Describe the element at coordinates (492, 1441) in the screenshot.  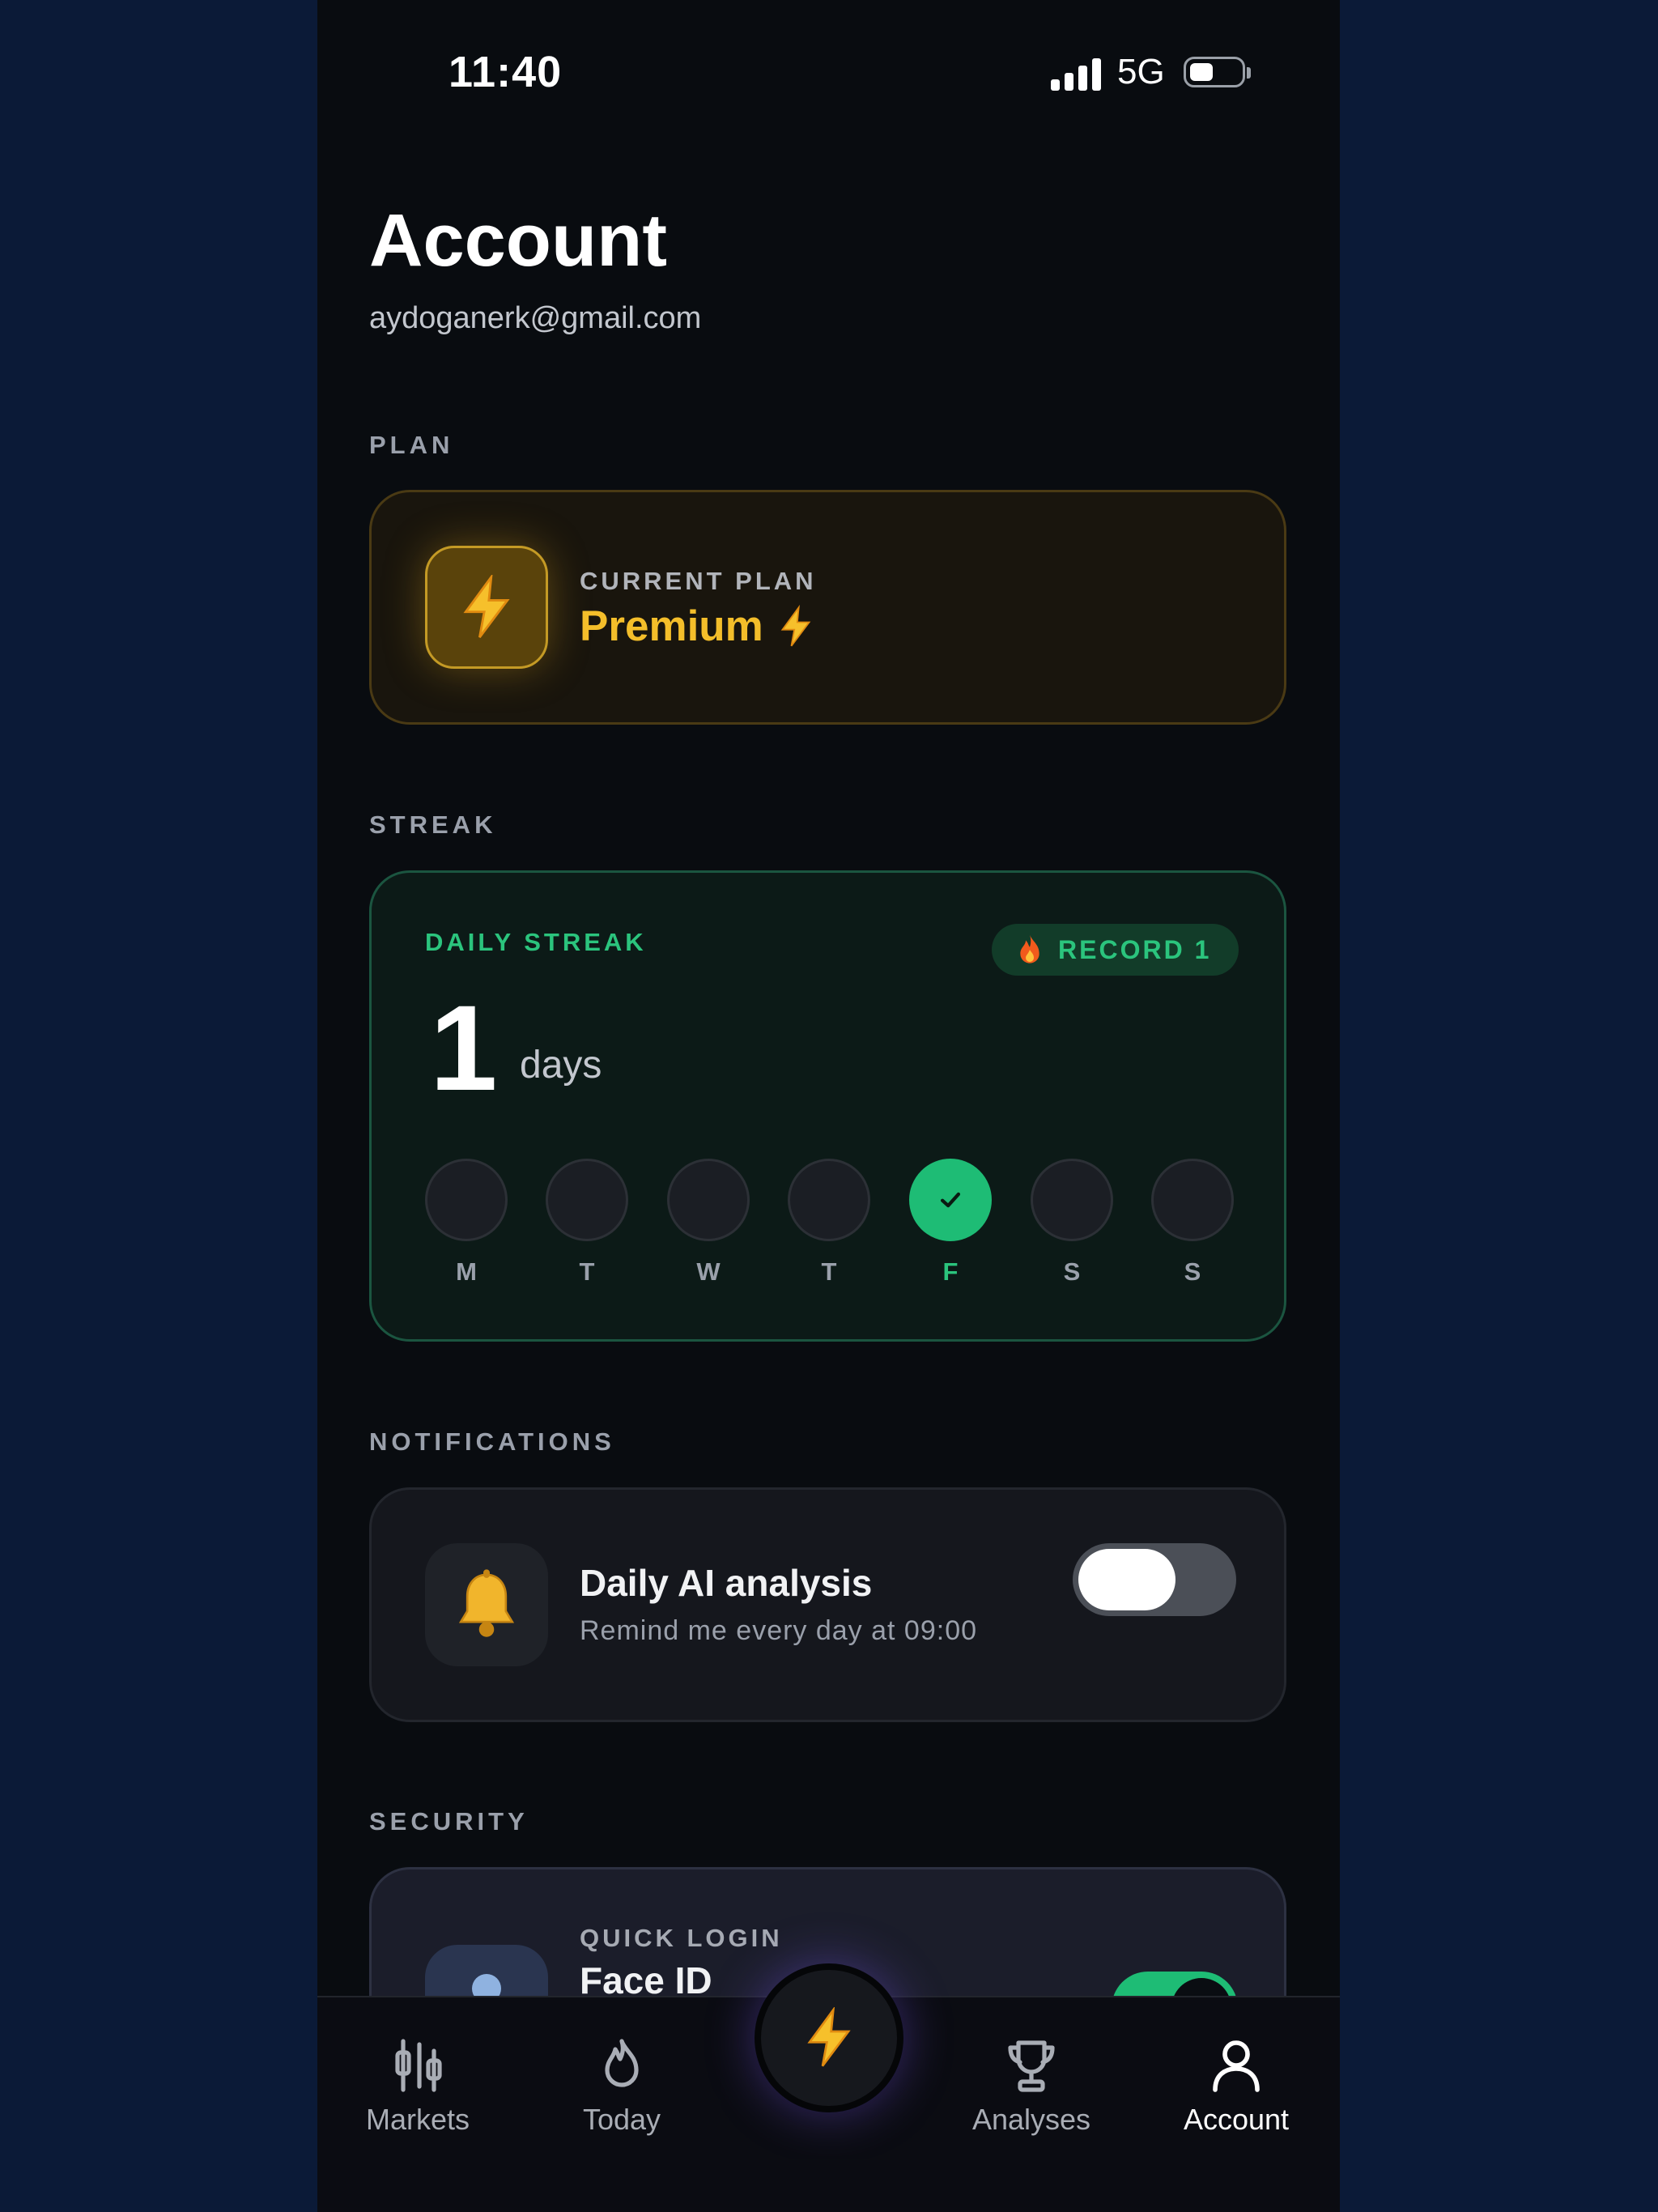
I see `section-label-notifications: NOTIFICATIONS` at that location.